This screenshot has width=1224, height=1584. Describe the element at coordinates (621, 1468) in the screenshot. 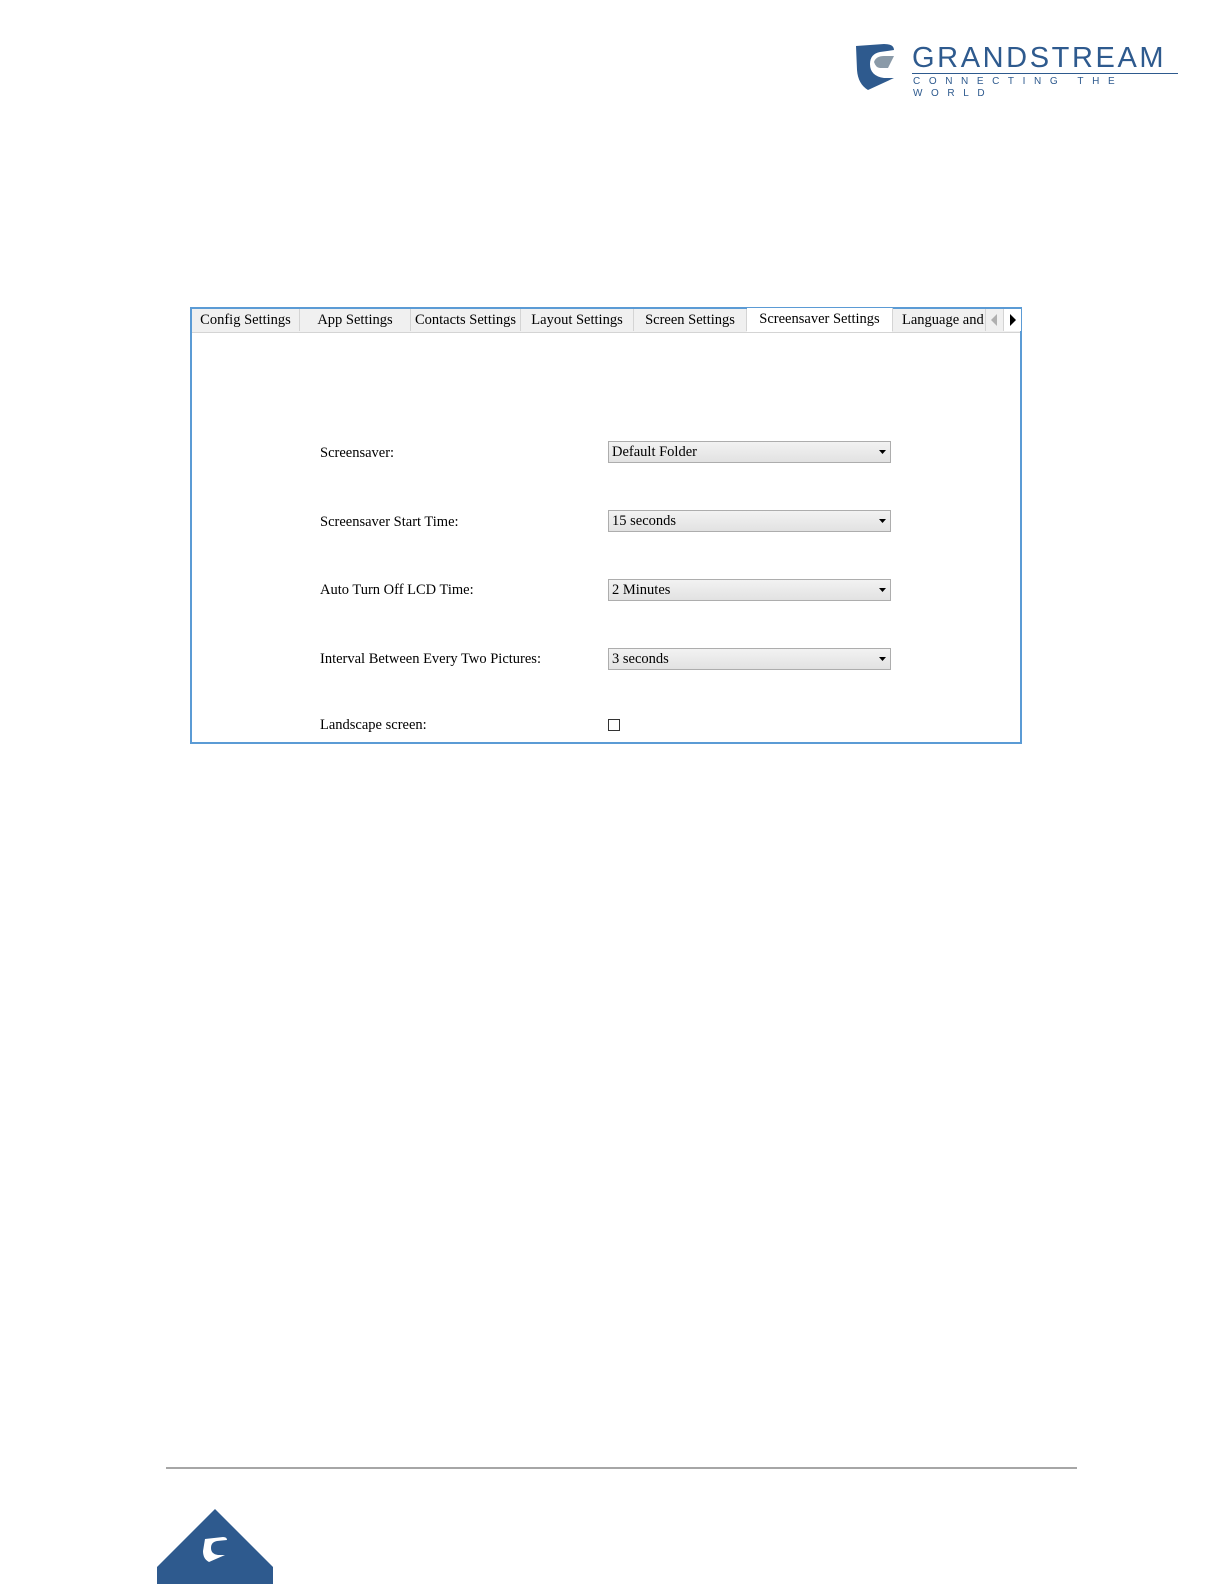

I see `footer-divider` at that location.